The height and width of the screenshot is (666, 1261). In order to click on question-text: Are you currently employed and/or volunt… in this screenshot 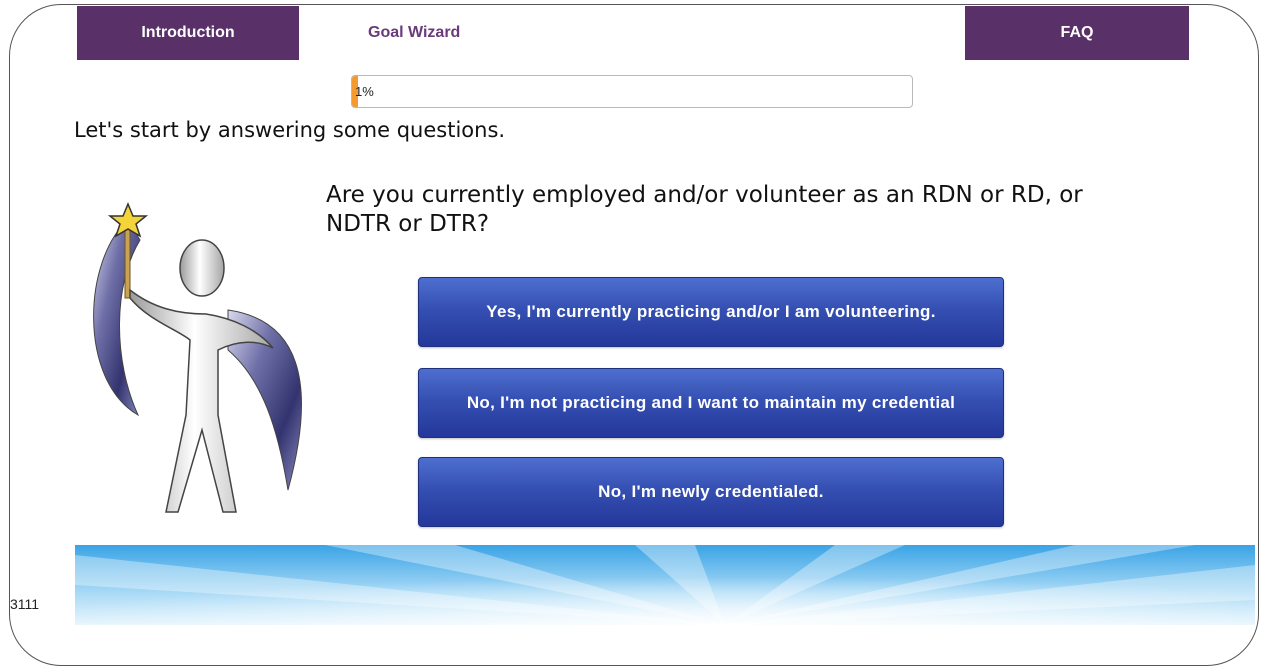, I will do `click(704, 209)`.